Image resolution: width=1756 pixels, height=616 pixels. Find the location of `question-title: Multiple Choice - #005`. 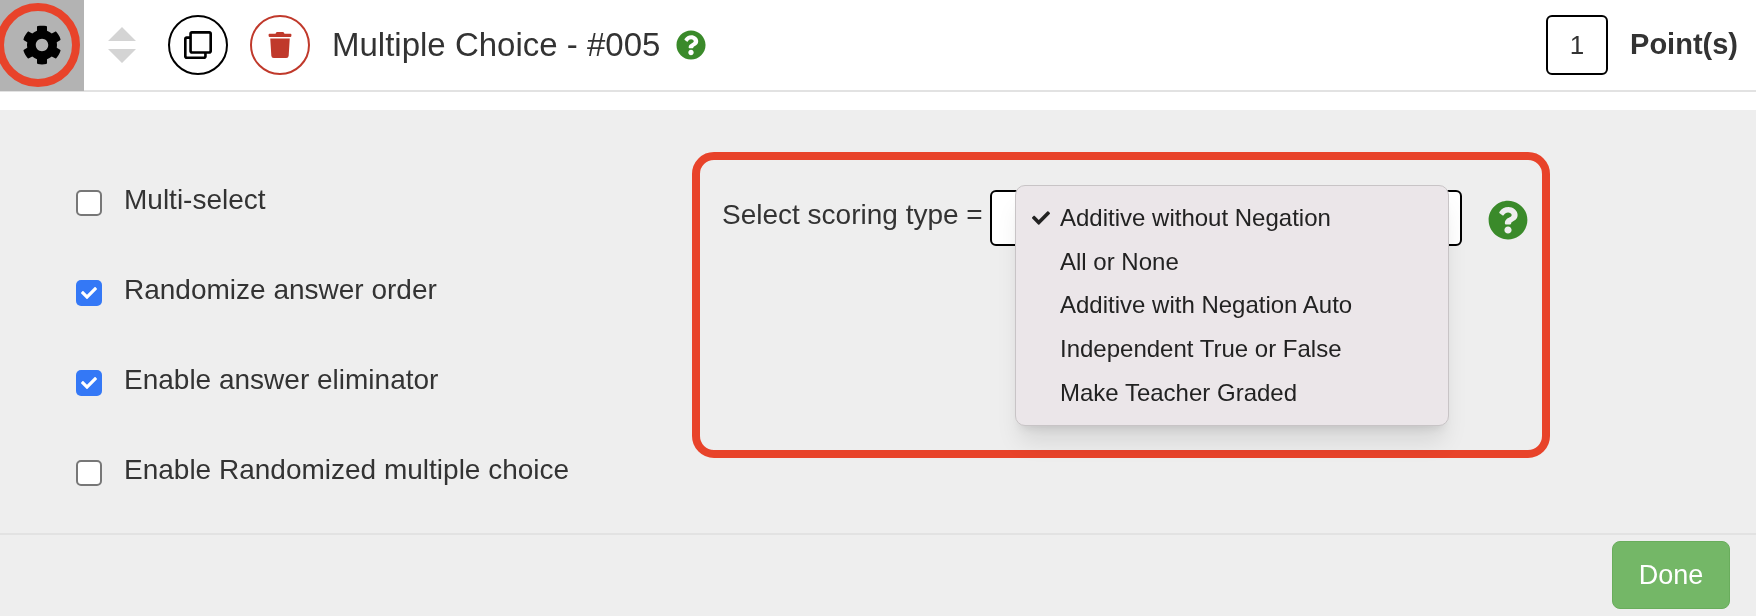

question-title: Multiple Choice - #005 is located at coordinates (496, 45).